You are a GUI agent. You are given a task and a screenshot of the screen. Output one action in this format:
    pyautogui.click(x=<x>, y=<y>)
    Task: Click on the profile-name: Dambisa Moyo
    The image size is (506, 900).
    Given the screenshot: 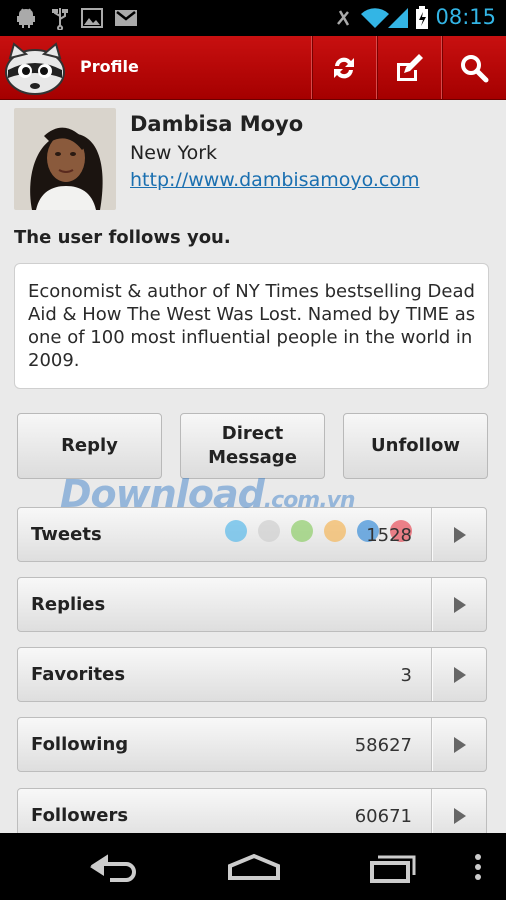 What is the action you would take?
    pyautogui.click(x=217, y=124)
    